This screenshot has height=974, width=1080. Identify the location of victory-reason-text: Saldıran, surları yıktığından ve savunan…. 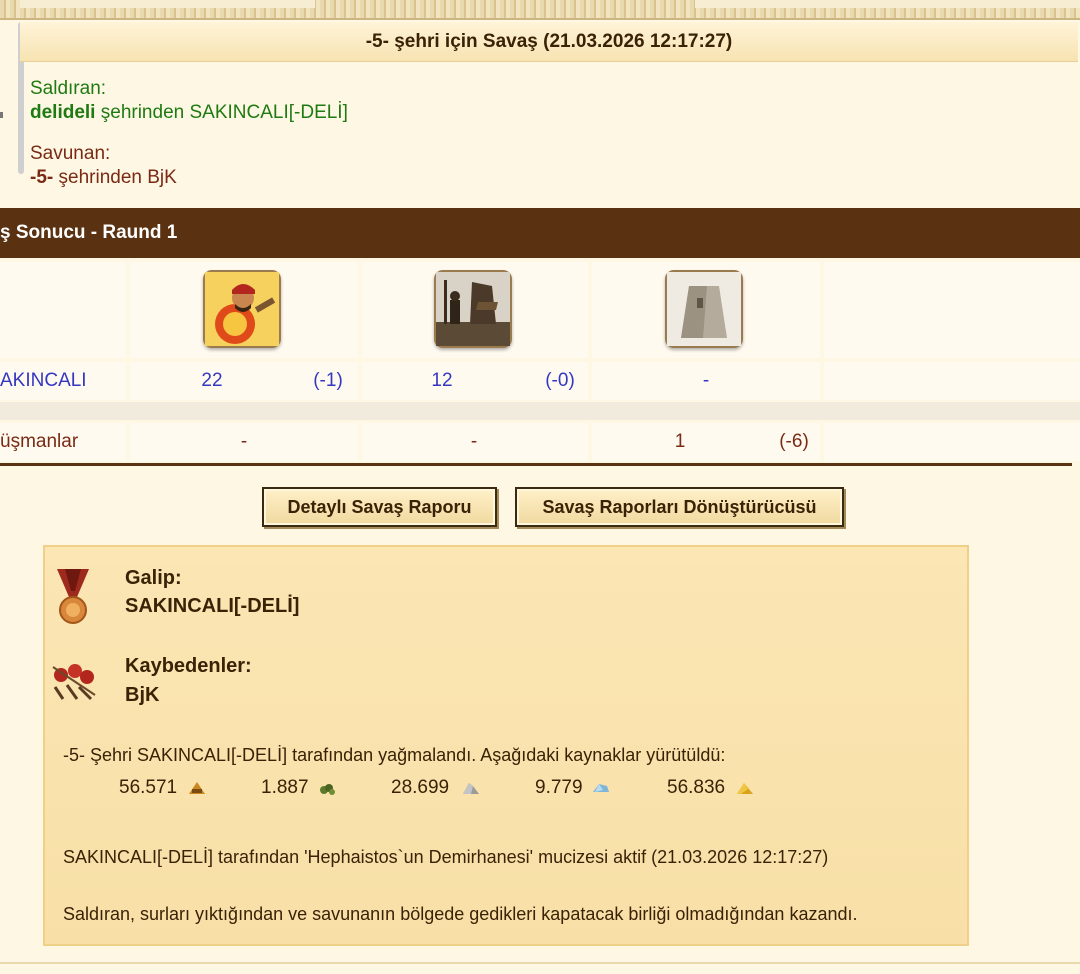
(460, 914).